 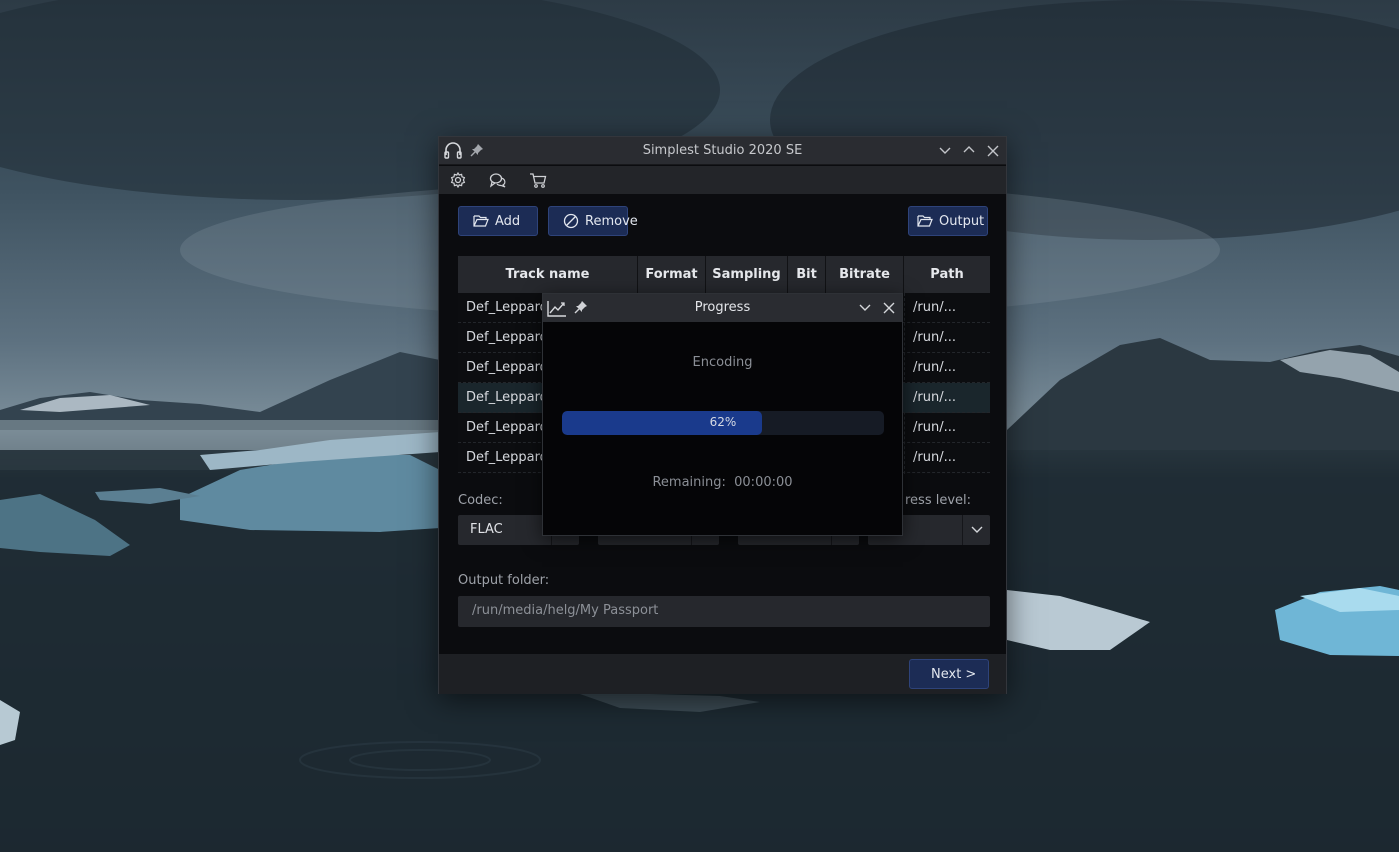 What do you see at coordinates (865, 274) in the screenshot?
I see `column-header-bitrate: Bitrate` at bounding box center [865, 274].